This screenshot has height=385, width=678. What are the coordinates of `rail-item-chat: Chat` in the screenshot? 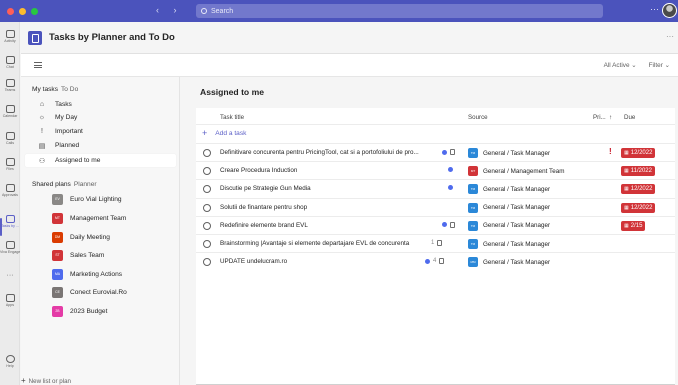 It's located at (10, 62).